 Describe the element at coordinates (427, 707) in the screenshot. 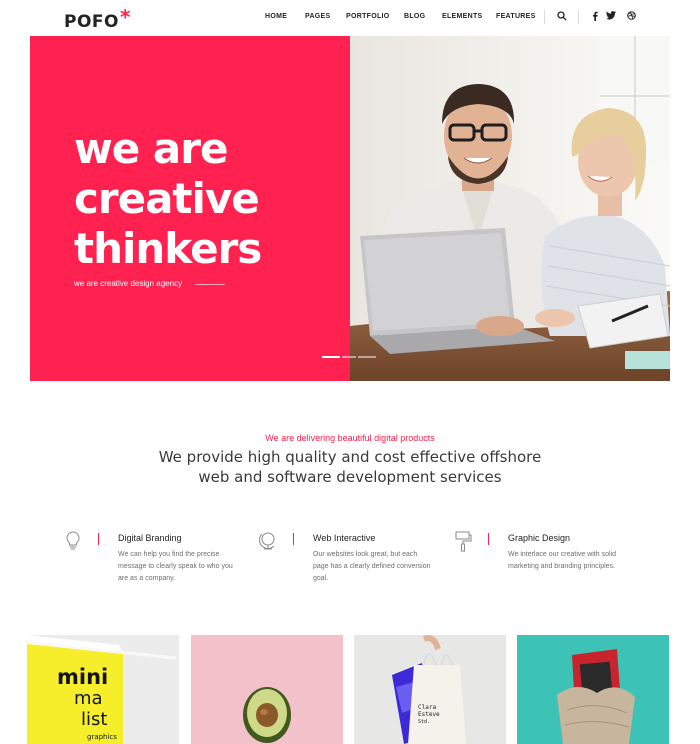

I see `bag-print-text: Clara` at that location.